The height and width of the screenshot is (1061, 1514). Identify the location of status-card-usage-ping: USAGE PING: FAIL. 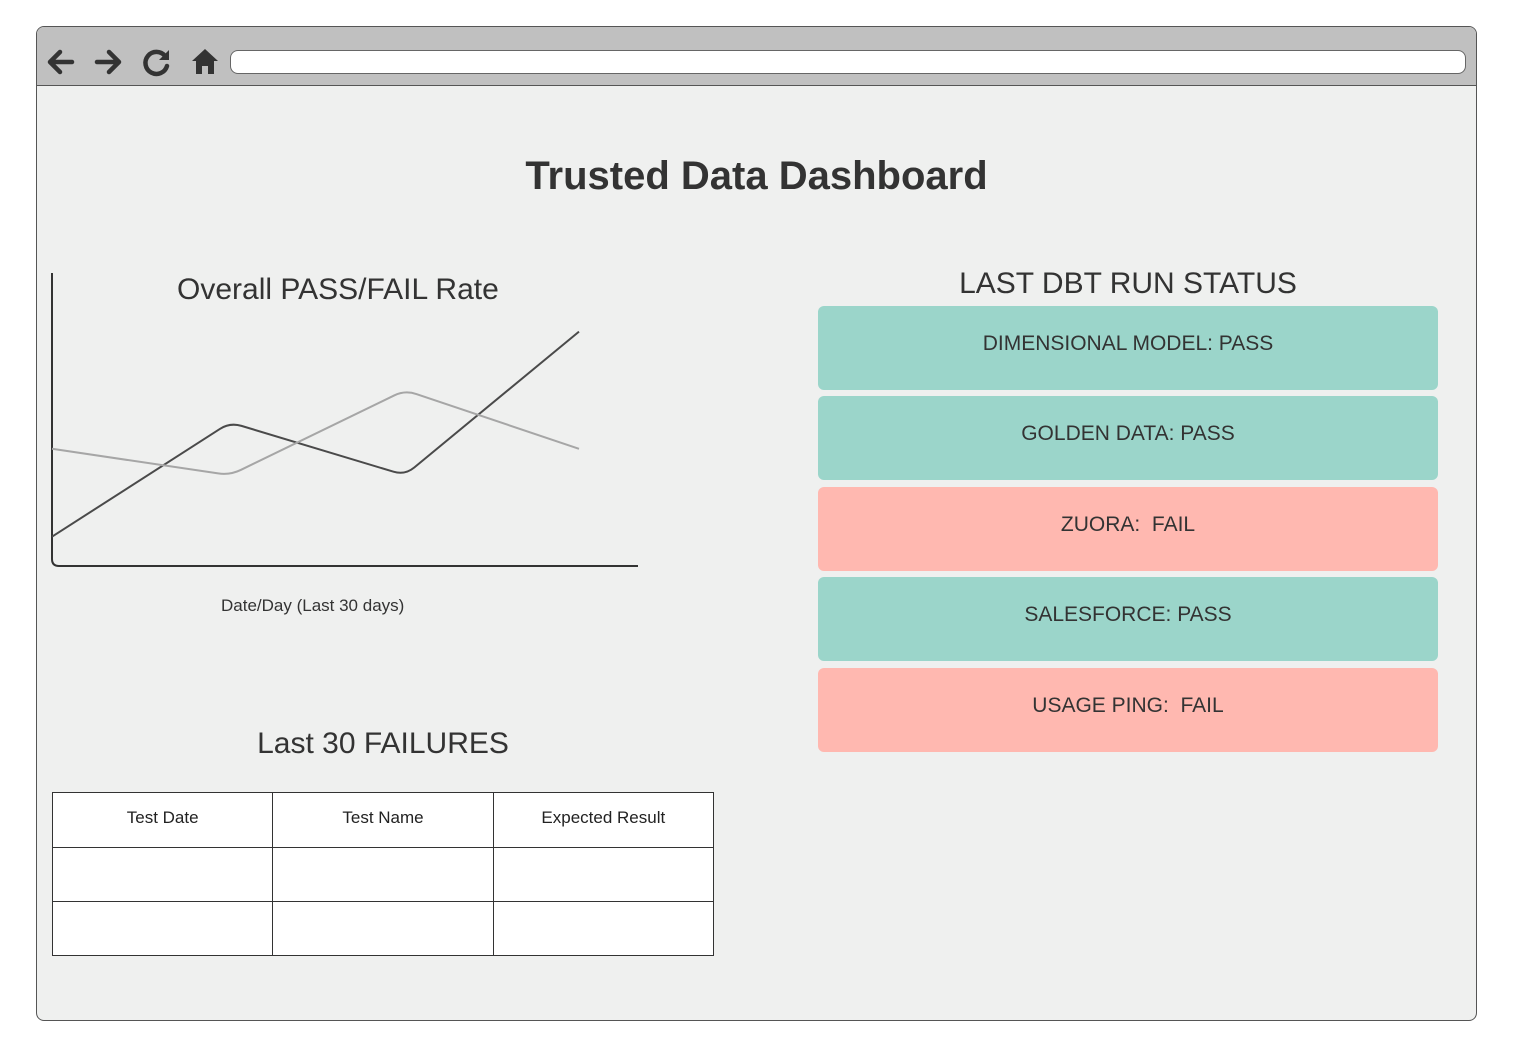
(1128, 710).